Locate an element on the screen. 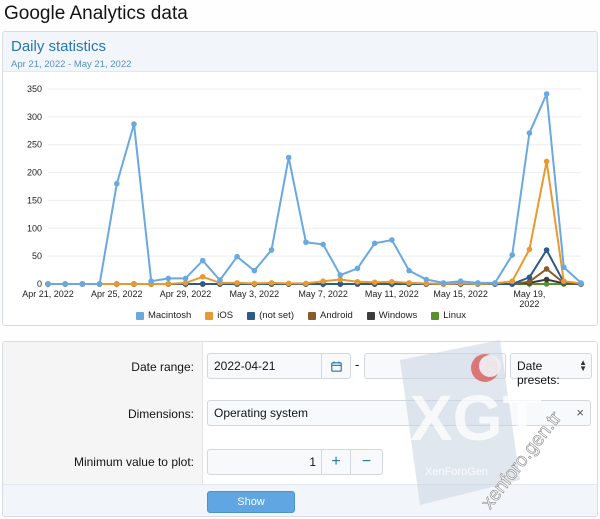 The image size is (600, 519). legend-label: (not set) is located at coordinates (276, 315).